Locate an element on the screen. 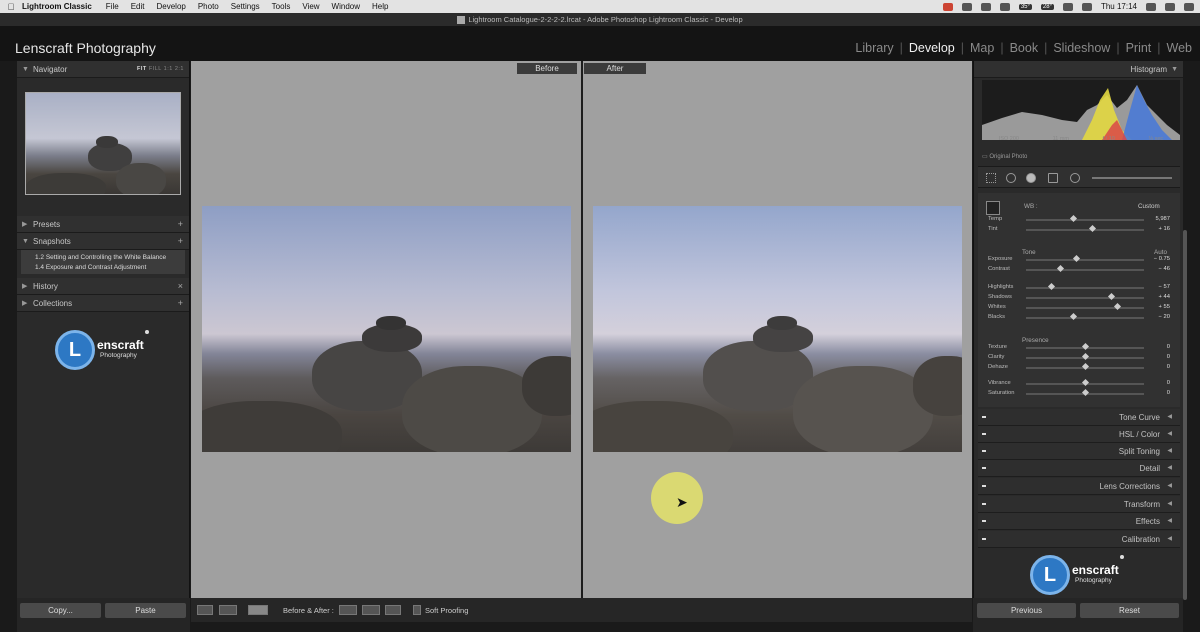 The height and width of the screenshot is (632, 1200). slider-value: − 57 is located at coordinates (1164, 287).